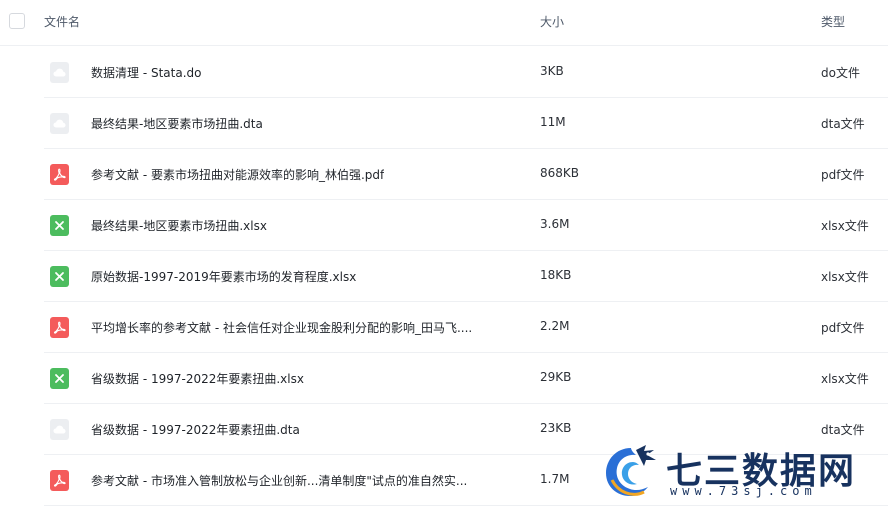 This screenshot has height=526, width=888. Describe the element at coordinates (197, 378) in the screenshot. I see `file-name: 省级数据 - 1997-2022年要素扭曲.xlsx` at that location.